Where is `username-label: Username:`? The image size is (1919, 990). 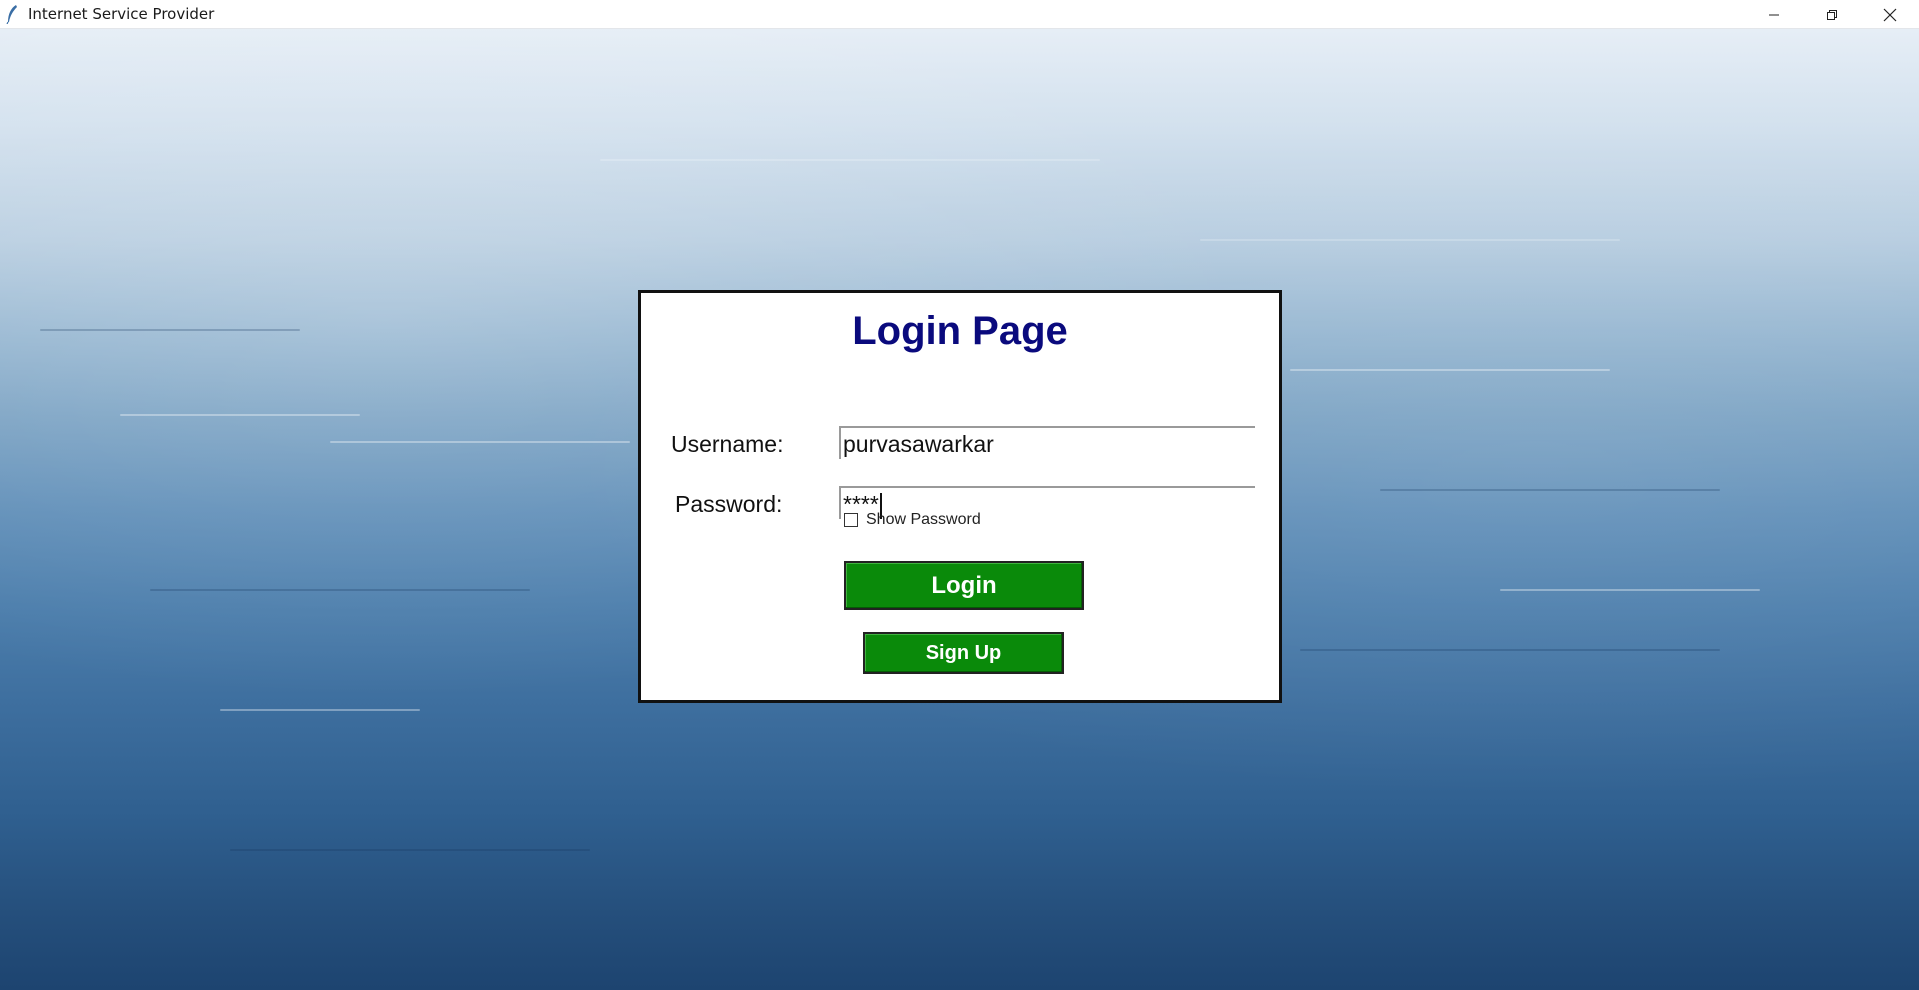
username-label: Username: is located at coordinates (727, 444).